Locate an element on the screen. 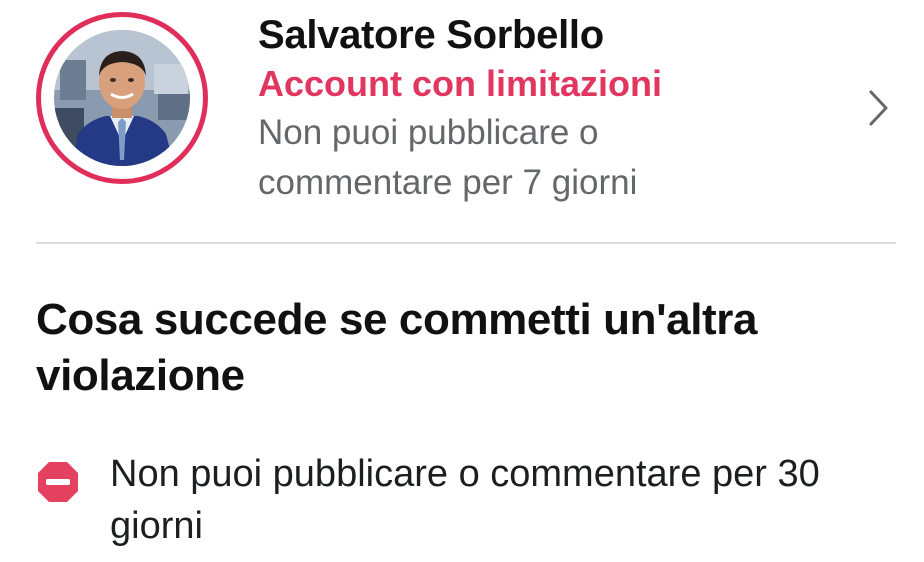 This screenshot has width=924, height=562. divider is located at coordinates (466, 243).